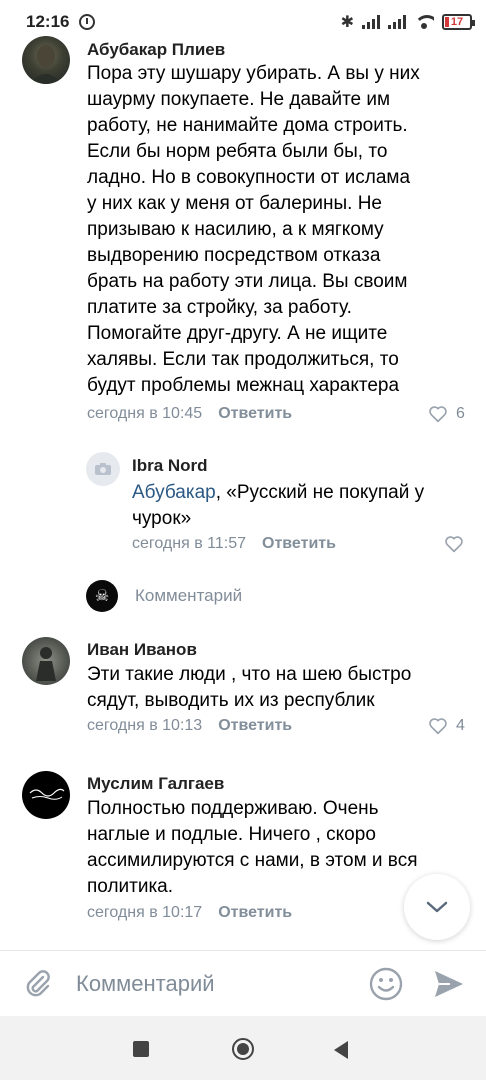 The width and height of the screenshot is (486, 1080). I want to click on comment-text-line: Эти такие люди , что на шею быстро, so click(249, 674).